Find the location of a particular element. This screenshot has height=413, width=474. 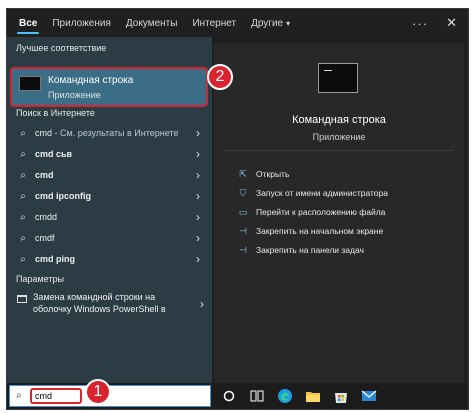

web-result-row: ⌕ cmd - См. результаты в Интернете › is located at coordinates (109, 133).